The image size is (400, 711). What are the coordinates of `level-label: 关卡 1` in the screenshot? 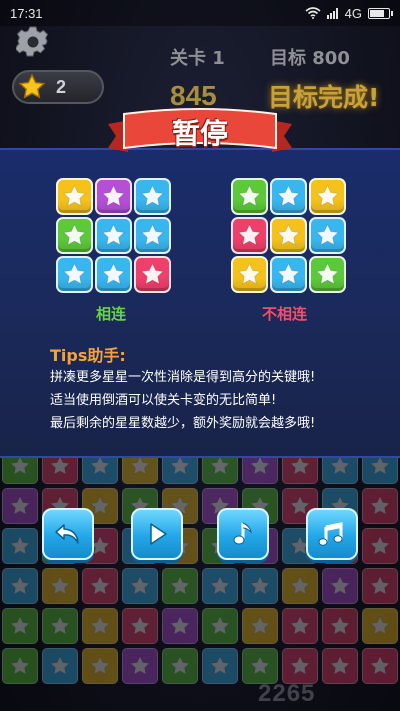 It's located at (197, 58).